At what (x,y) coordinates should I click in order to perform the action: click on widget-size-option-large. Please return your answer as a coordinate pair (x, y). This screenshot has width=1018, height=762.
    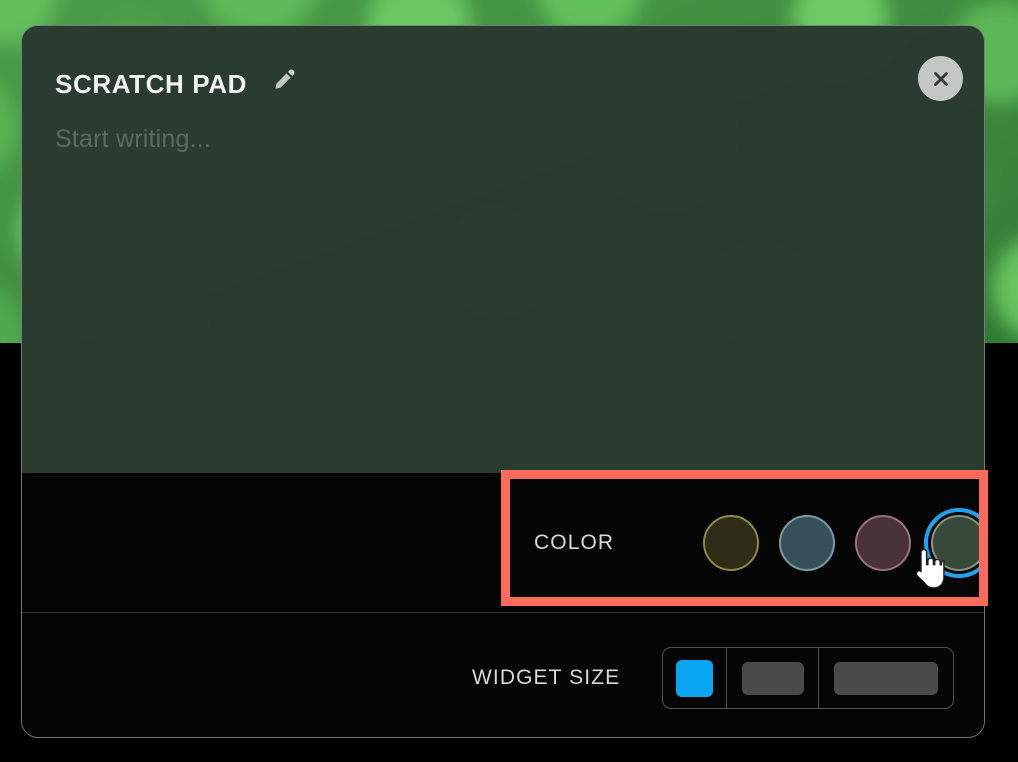
    Looking at the image, I should click on (886, 678).